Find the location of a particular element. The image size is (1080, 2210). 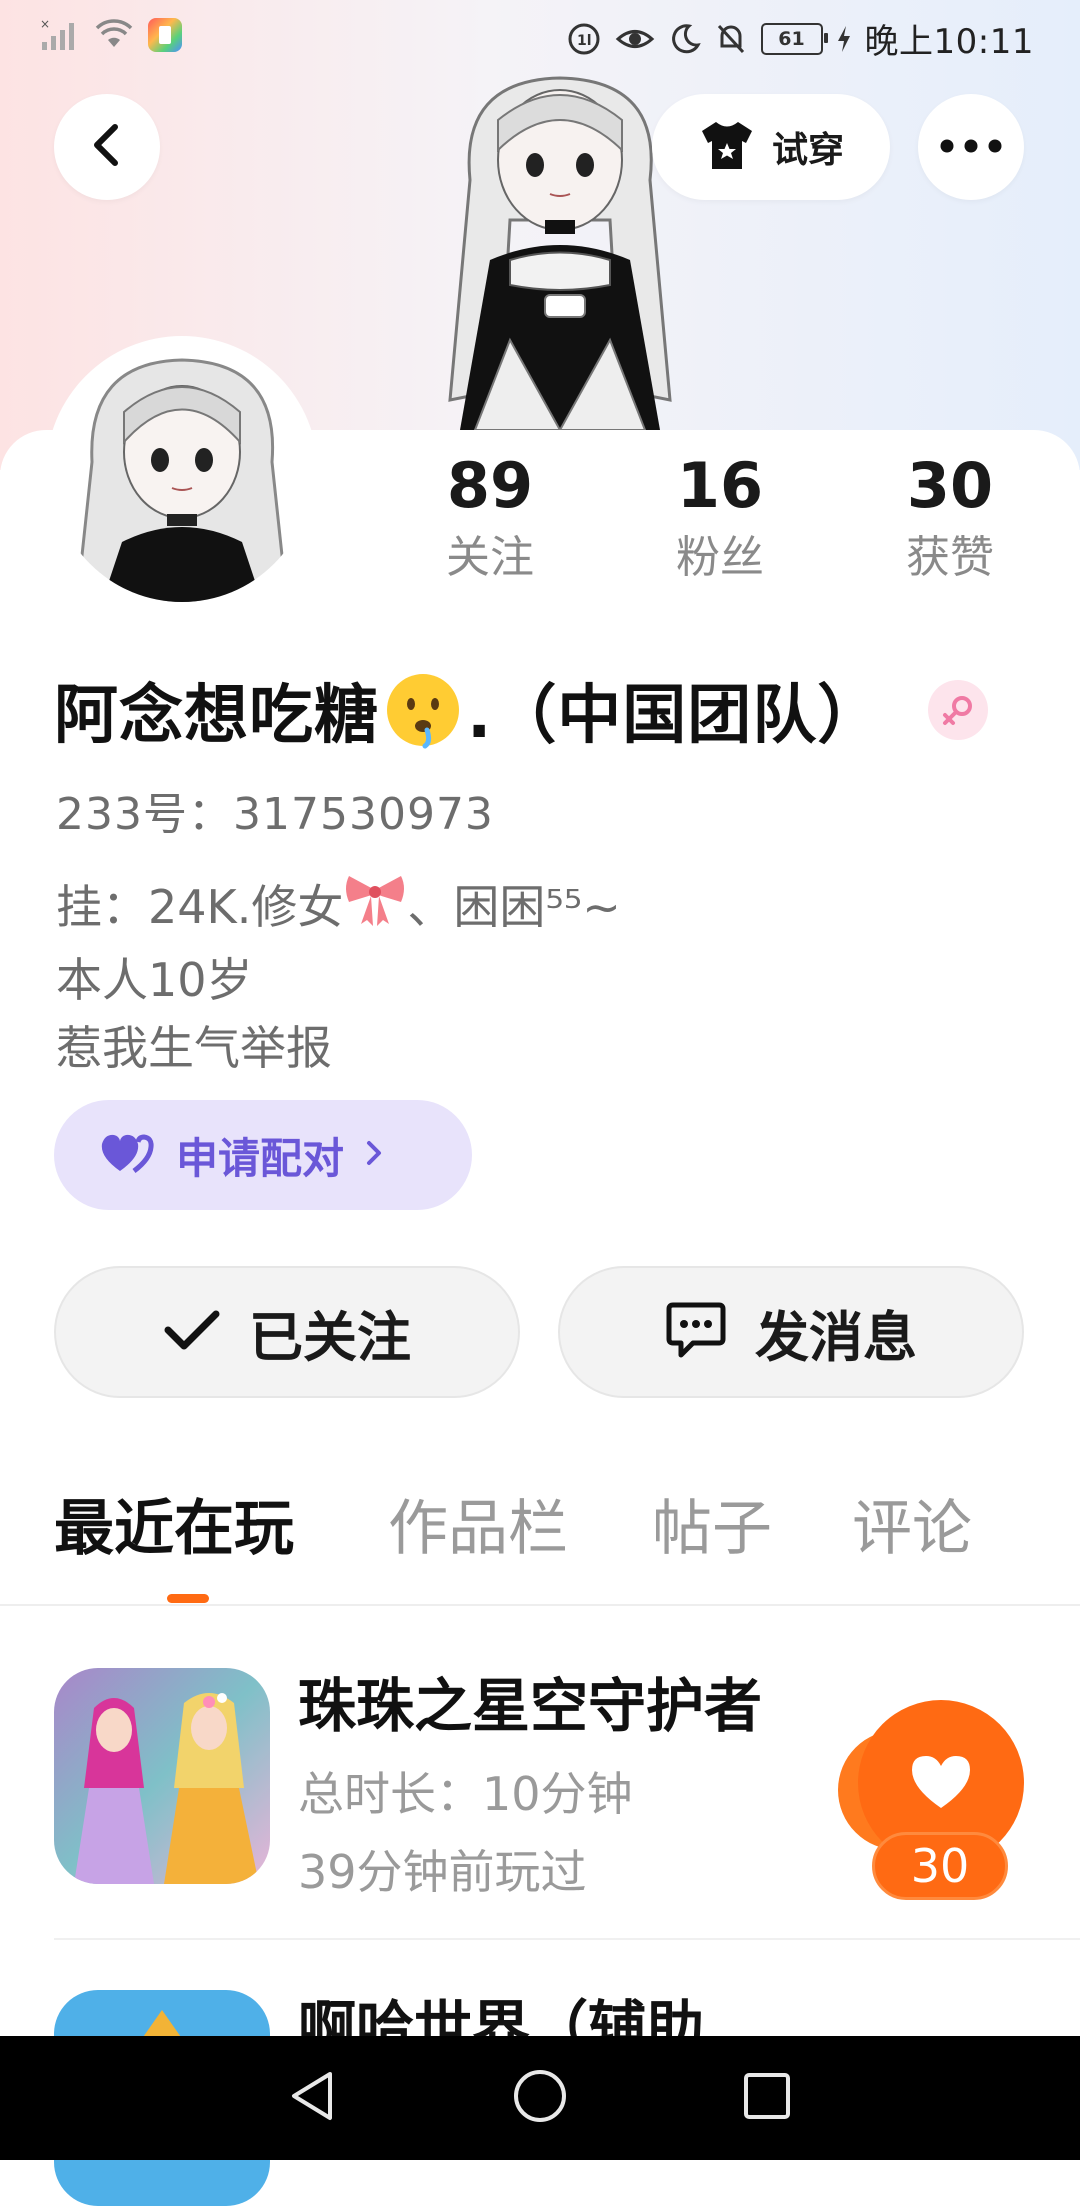

game-total-time: 总时长：10分钟 is located at coordinates (465, 1794).